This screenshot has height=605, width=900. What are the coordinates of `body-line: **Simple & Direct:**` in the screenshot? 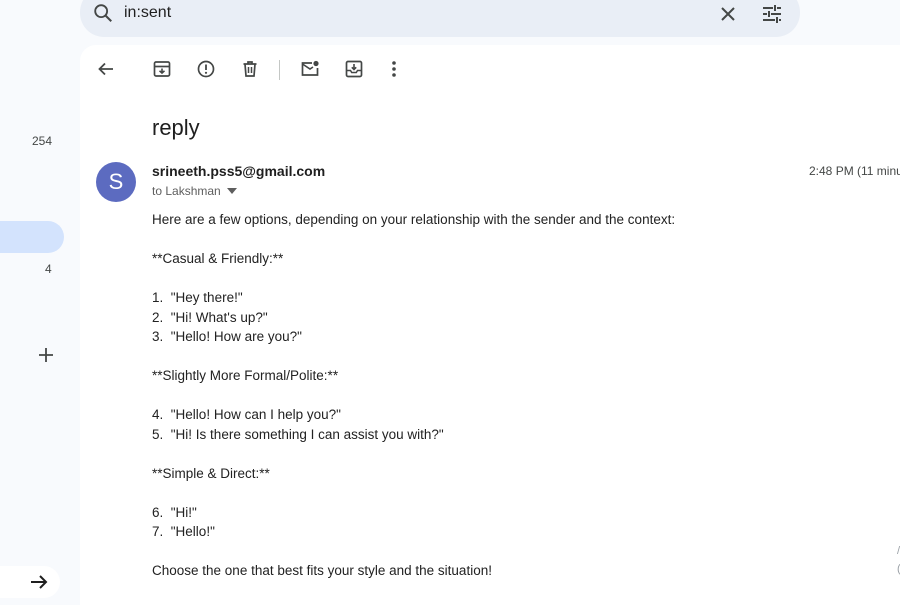 It's located at (211, 473).